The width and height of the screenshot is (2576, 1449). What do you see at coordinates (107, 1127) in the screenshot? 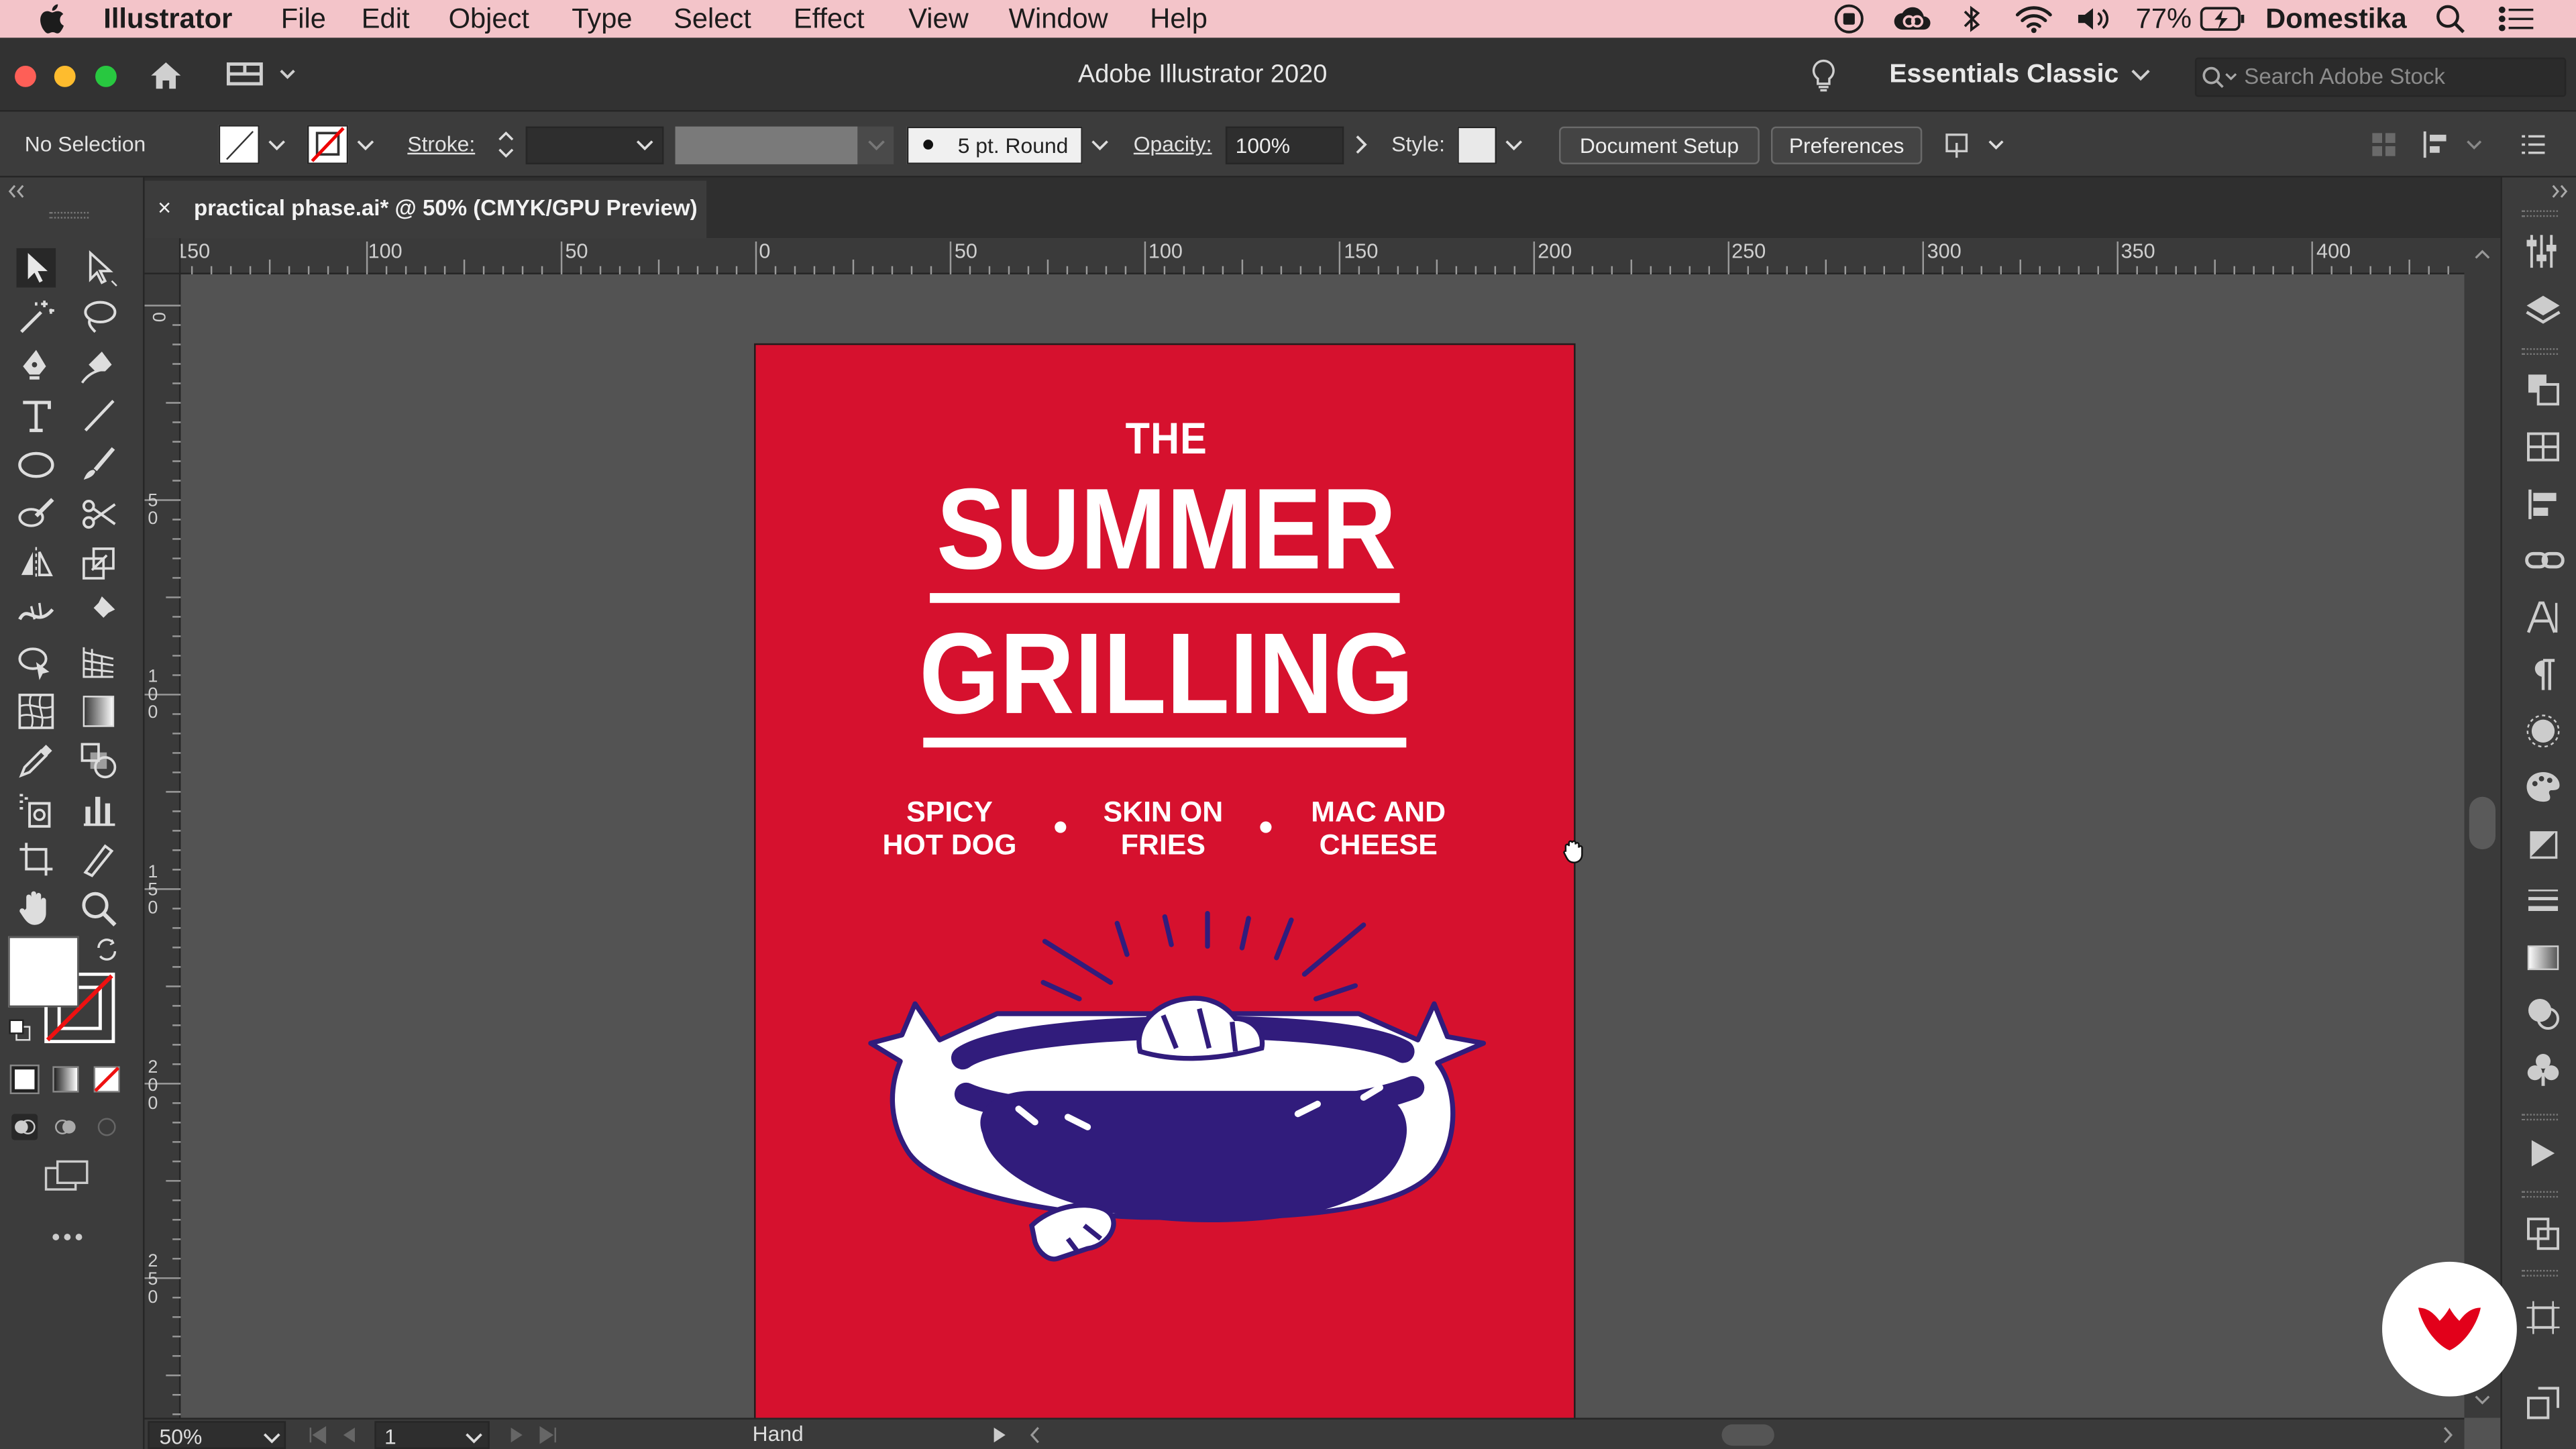
I see `draw-inside-icon` at bounding box center [107, 1127].